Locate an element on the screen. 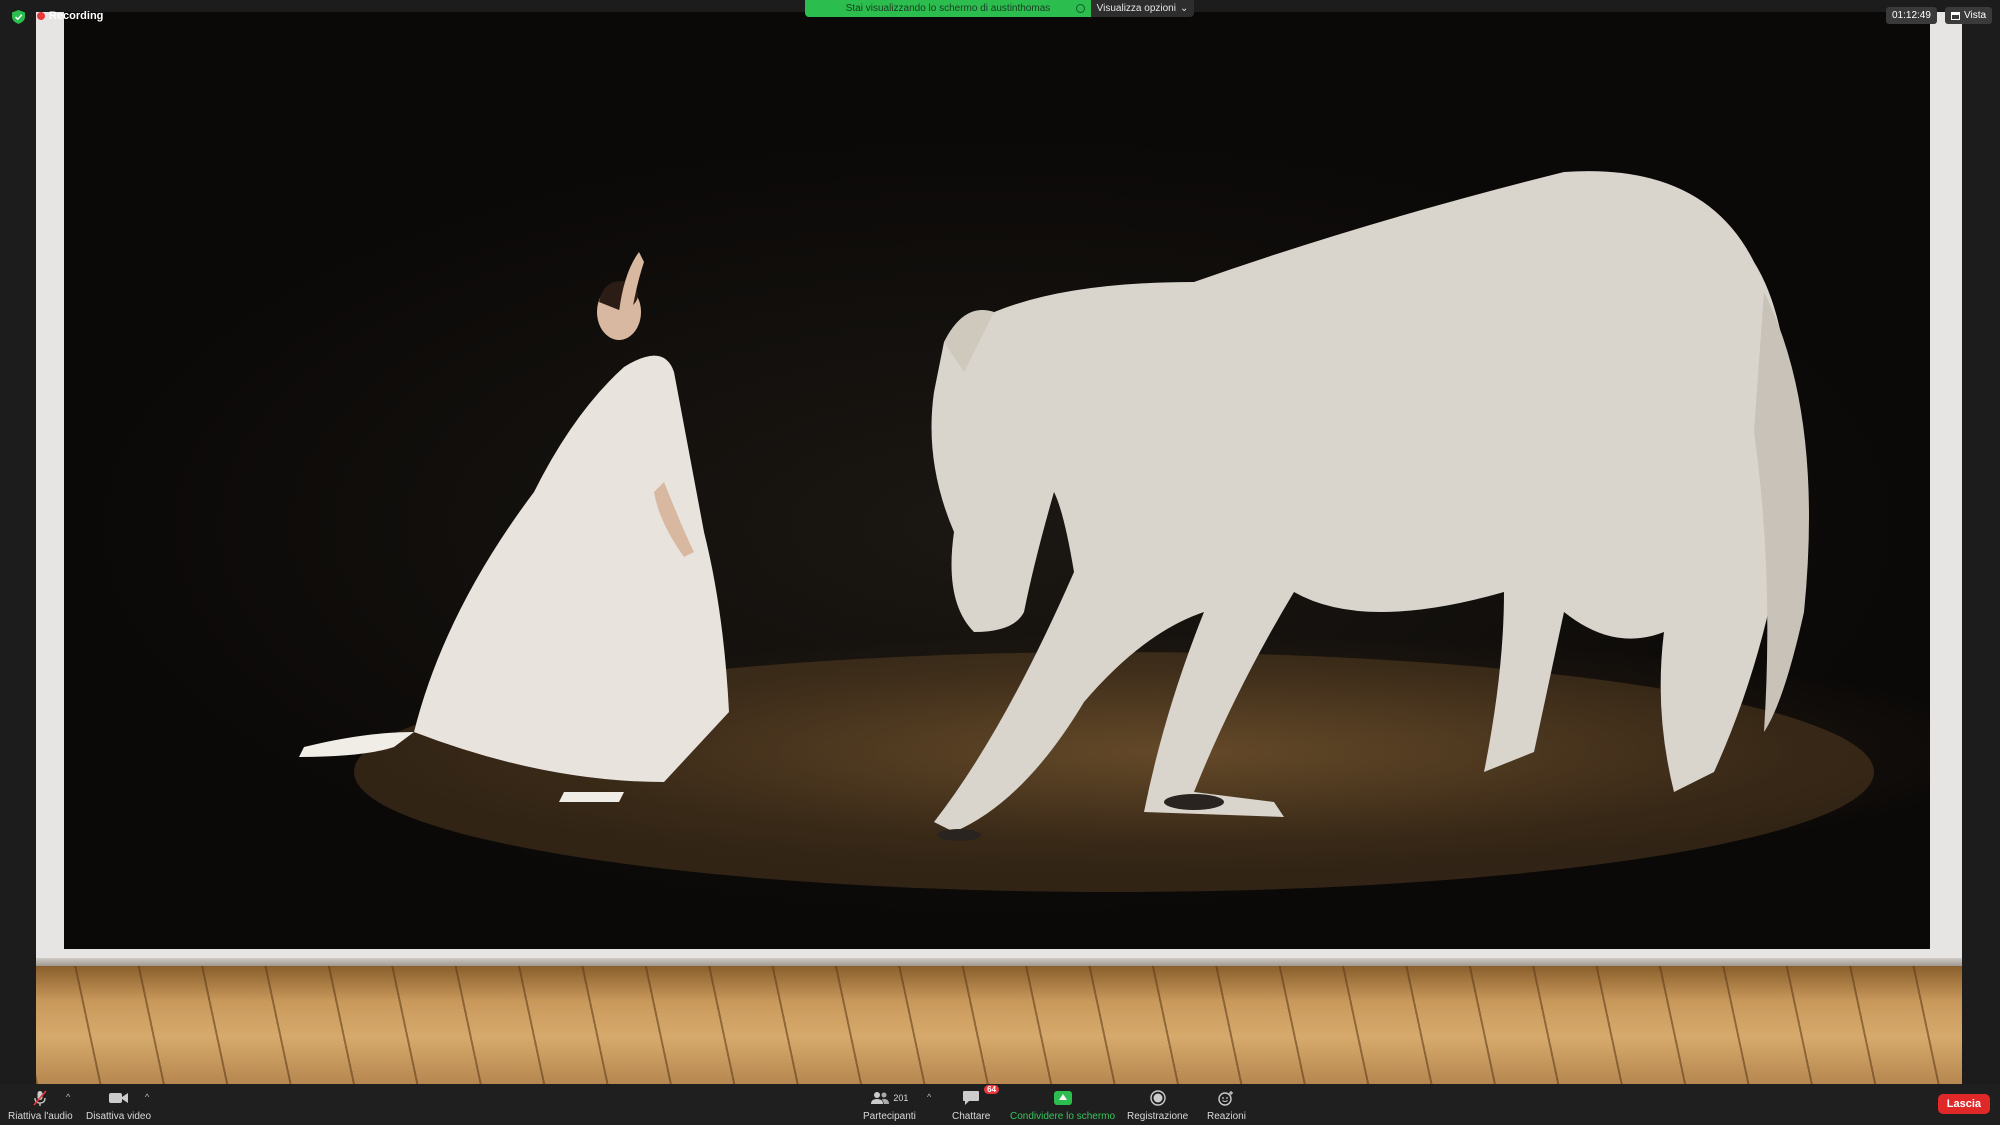 The image size is (2000, 1125). audio-options-caret-icon: ^ is located at coordinates (68, 1097).